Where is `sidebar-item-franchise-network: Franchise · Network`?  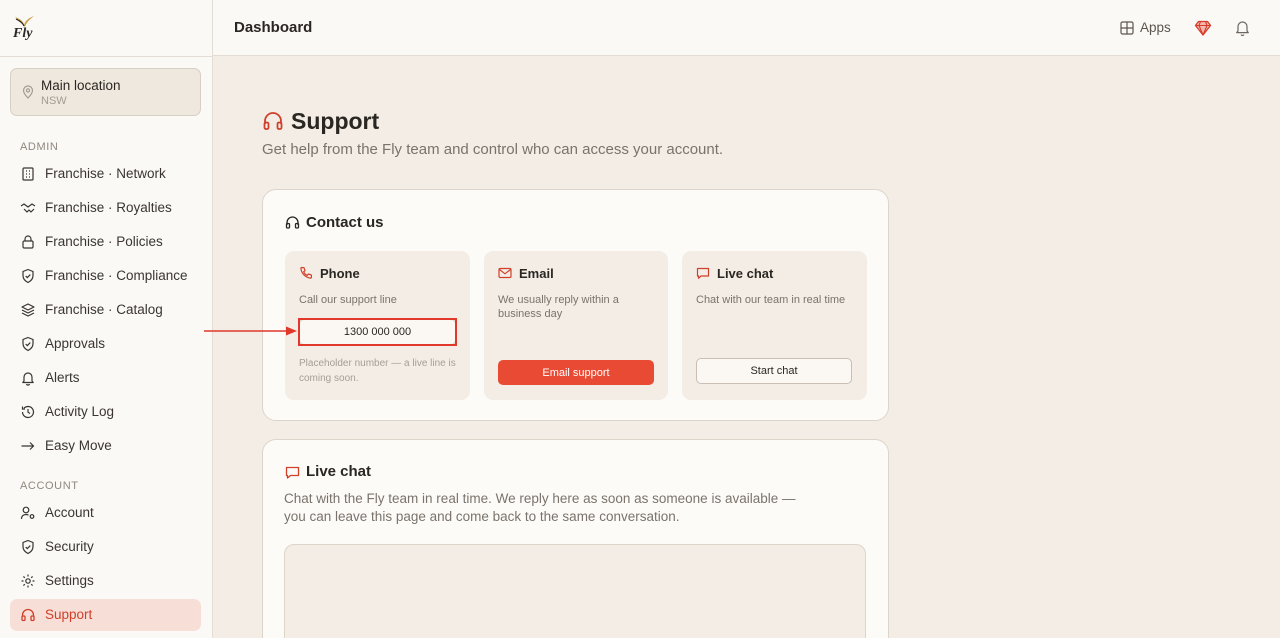
sidebar-item-franchise-network: Franchise · Network is located at coordinates (105, 174).